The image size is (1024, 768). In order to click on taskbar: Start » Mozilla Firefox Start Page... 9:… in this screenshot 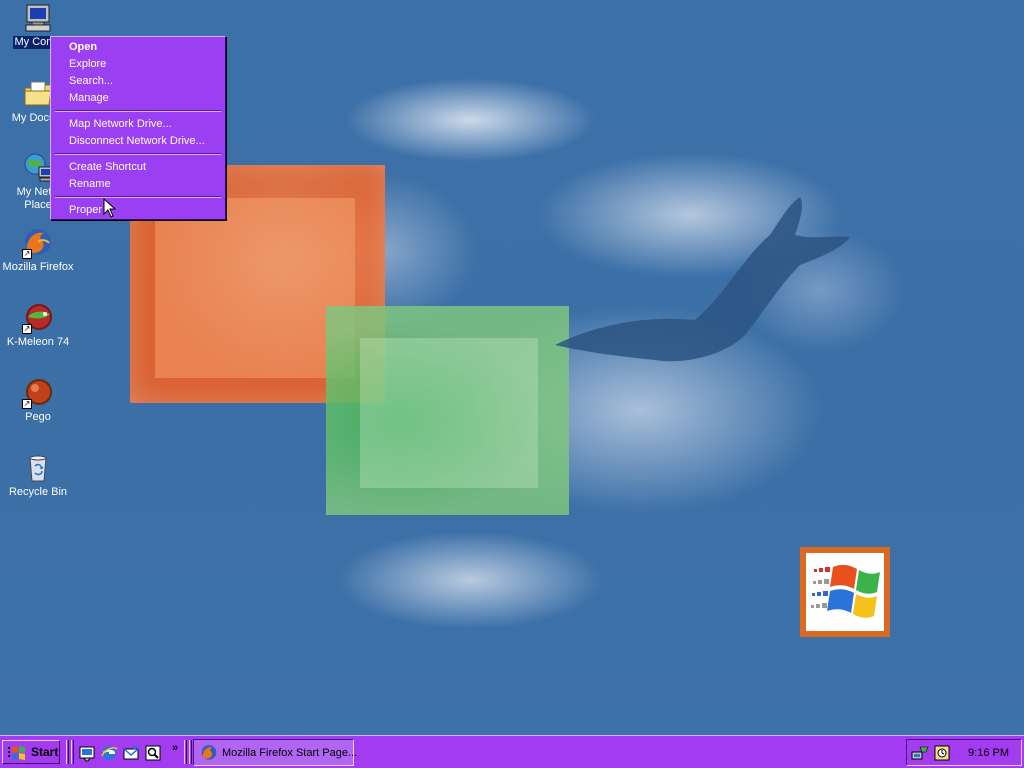, I will do `click(512, 751)`.